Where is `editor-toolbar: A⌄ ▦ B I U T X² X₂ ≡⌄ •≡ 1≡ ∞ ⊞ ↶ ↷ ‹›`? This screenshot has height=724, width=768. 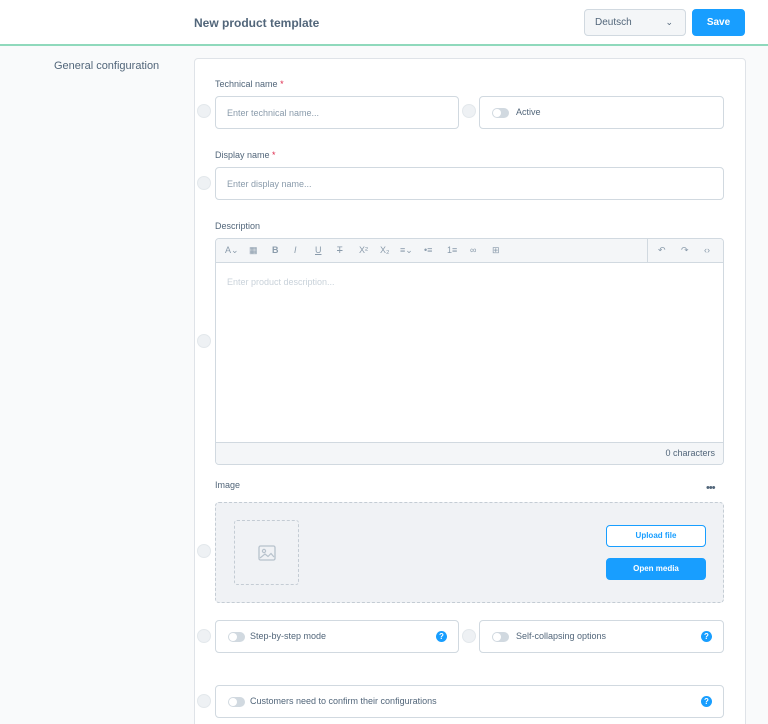 editor-toolbar: A⌄ ▦ B I U T X² X₂ ≡⌄ •≡ 1≡ ∞ ⊞ ↶ ↷ ‹› is located at coordinates (469, 251).